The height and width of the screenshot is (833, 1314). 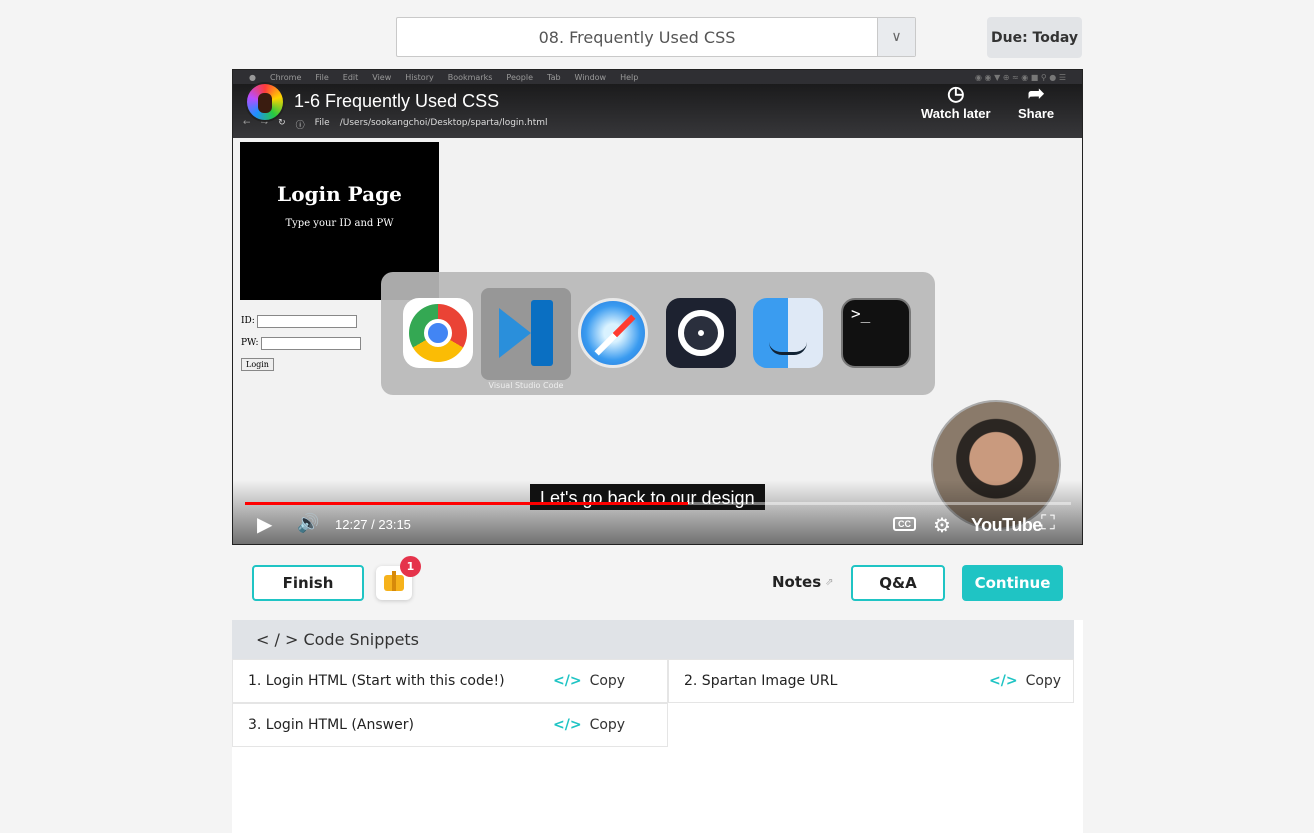 What do you see at coordinates (896, 37) in the screenshot?
I see `chevron-down-icon: ∨` at bounding box center [896, 37].